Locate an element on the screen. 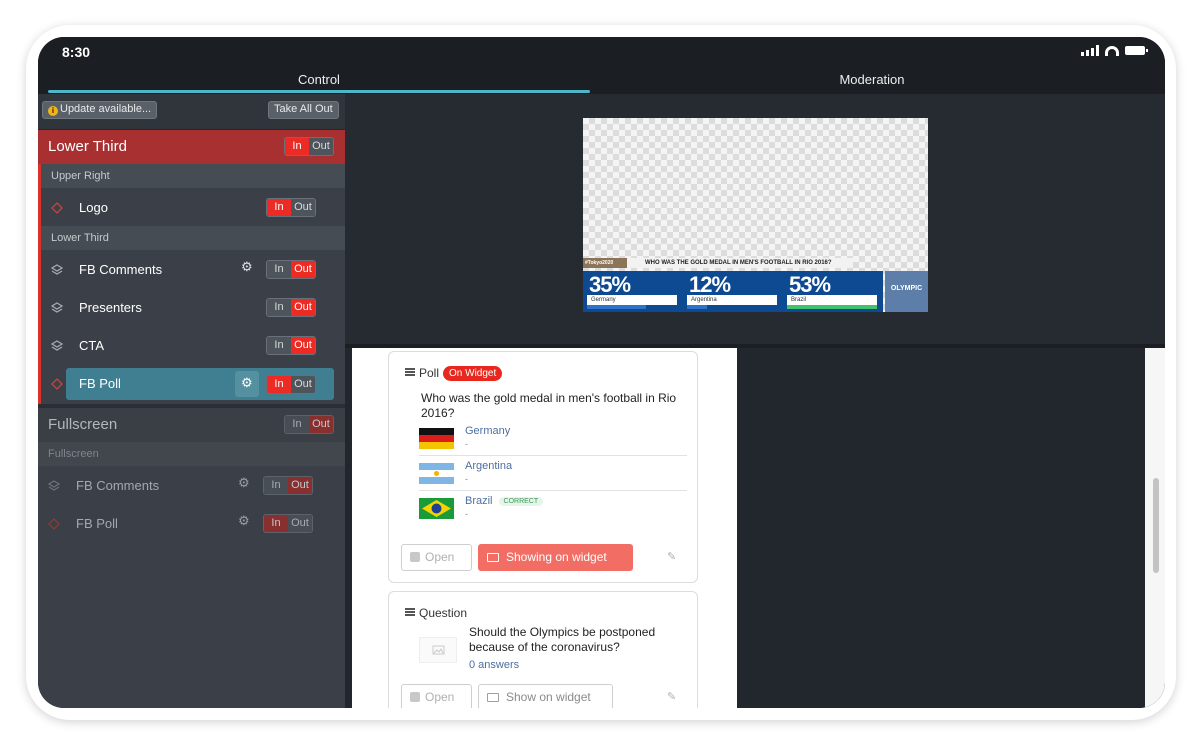  result-label: Germany is located at coordinates (632, 300).